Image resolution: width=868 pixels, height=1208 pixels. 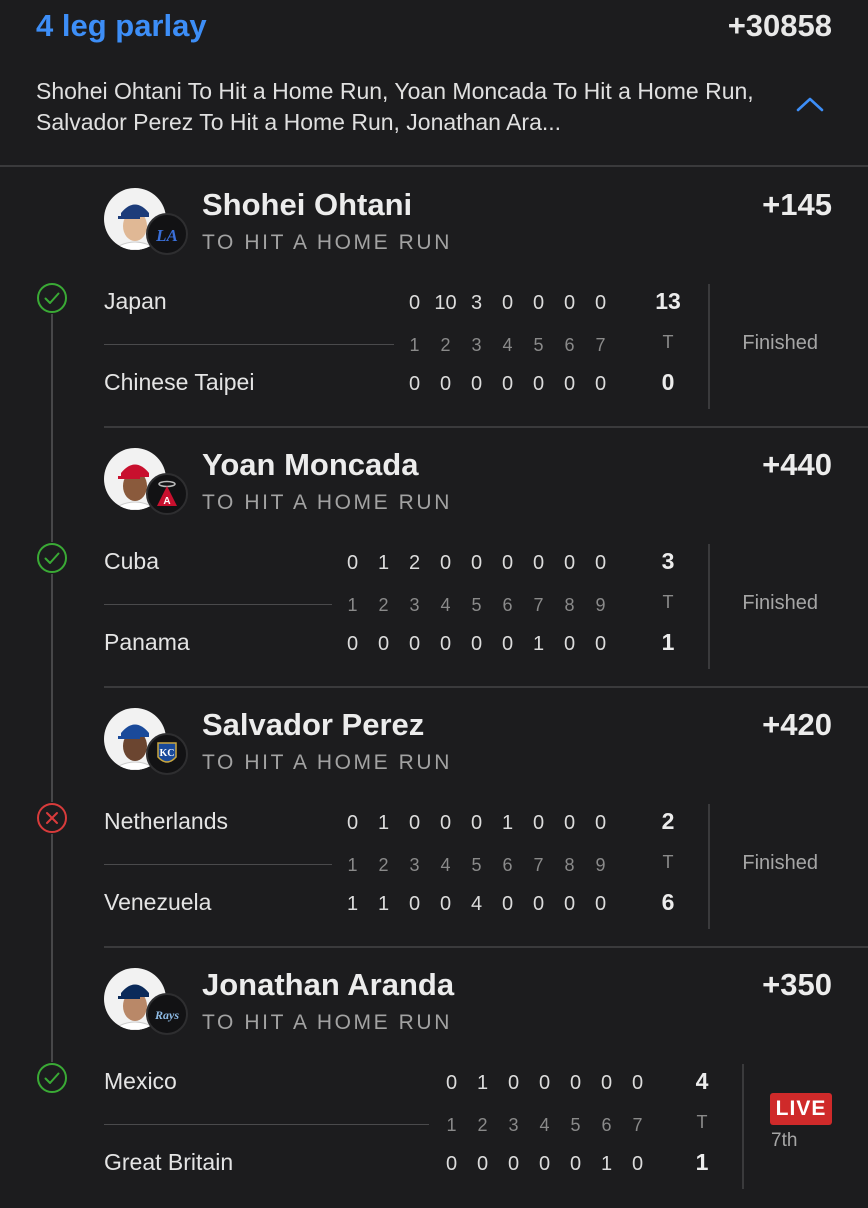 What do you see at coordinates (702, 1162) in the screenshot?
I see `away-total: 1` at bounding box center [702, 1162].